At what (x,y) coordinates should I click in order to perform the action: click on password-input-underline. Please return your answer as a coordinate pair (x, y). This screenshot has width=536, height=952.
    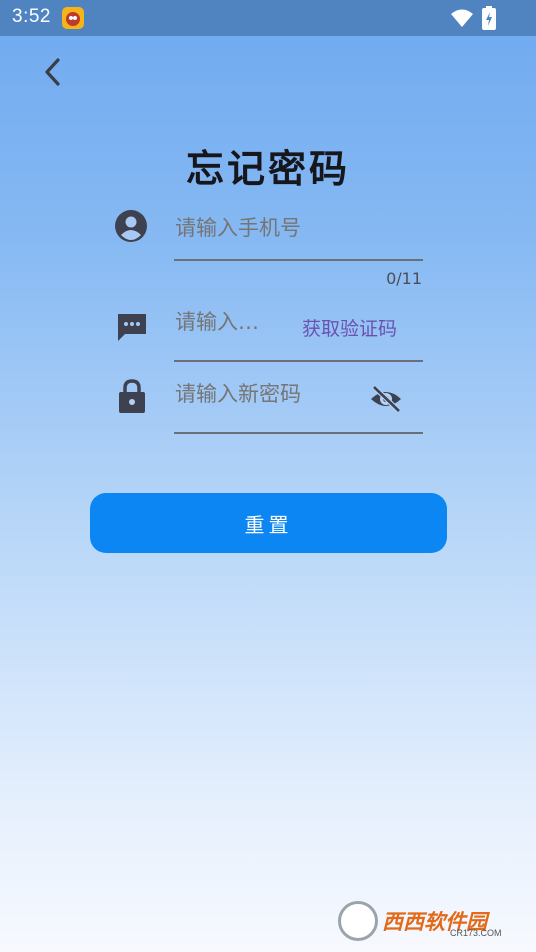
    Looking at the image, I should click on (298, 433).